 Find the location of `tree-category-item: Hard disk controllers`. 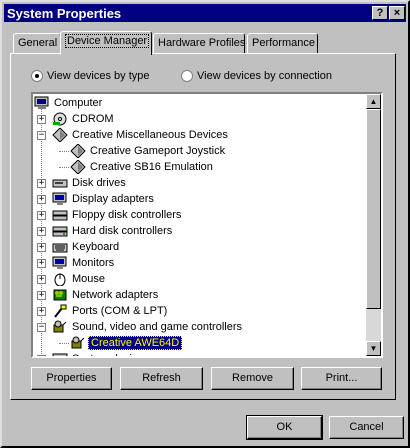

tree-category-item: Hard disk controllers is located at coordinates (113, 231).